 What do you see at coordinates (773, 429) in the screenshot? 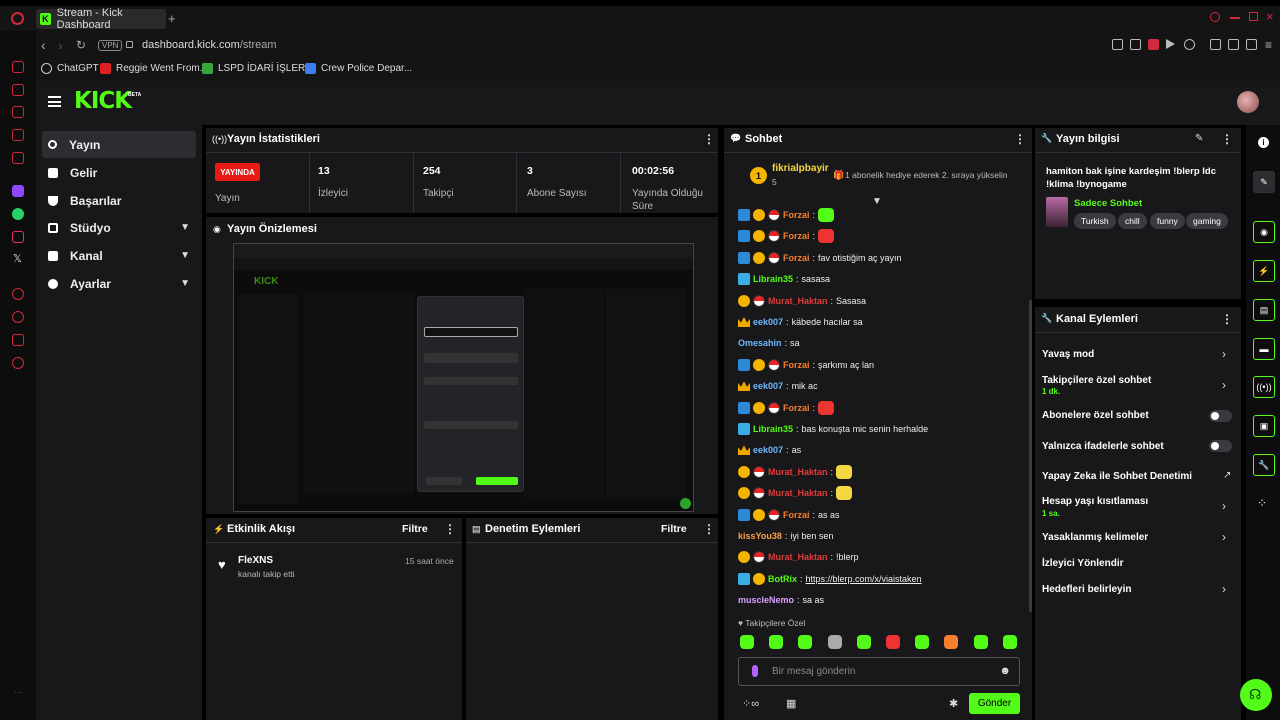
I see `chat-username: Librain35` at bounding box center [773, 429].